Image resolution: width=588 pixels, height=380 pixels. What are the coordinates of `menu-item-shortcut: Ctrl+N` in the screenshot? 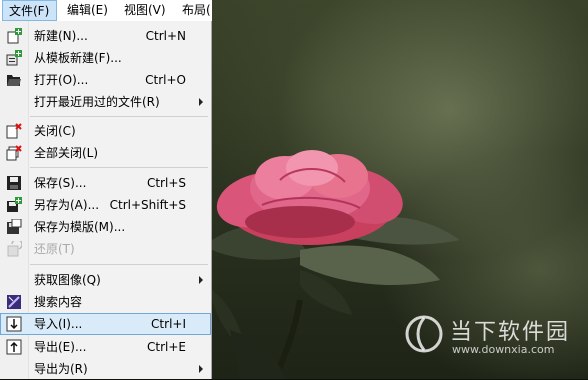 It's located at (165, 36).